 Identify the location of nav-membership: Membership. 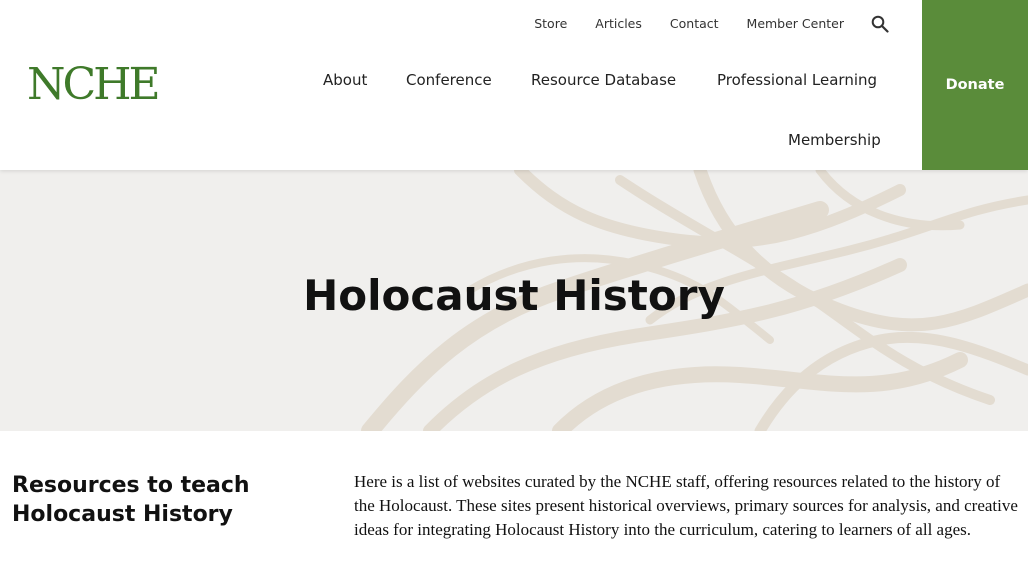
(834, 140).